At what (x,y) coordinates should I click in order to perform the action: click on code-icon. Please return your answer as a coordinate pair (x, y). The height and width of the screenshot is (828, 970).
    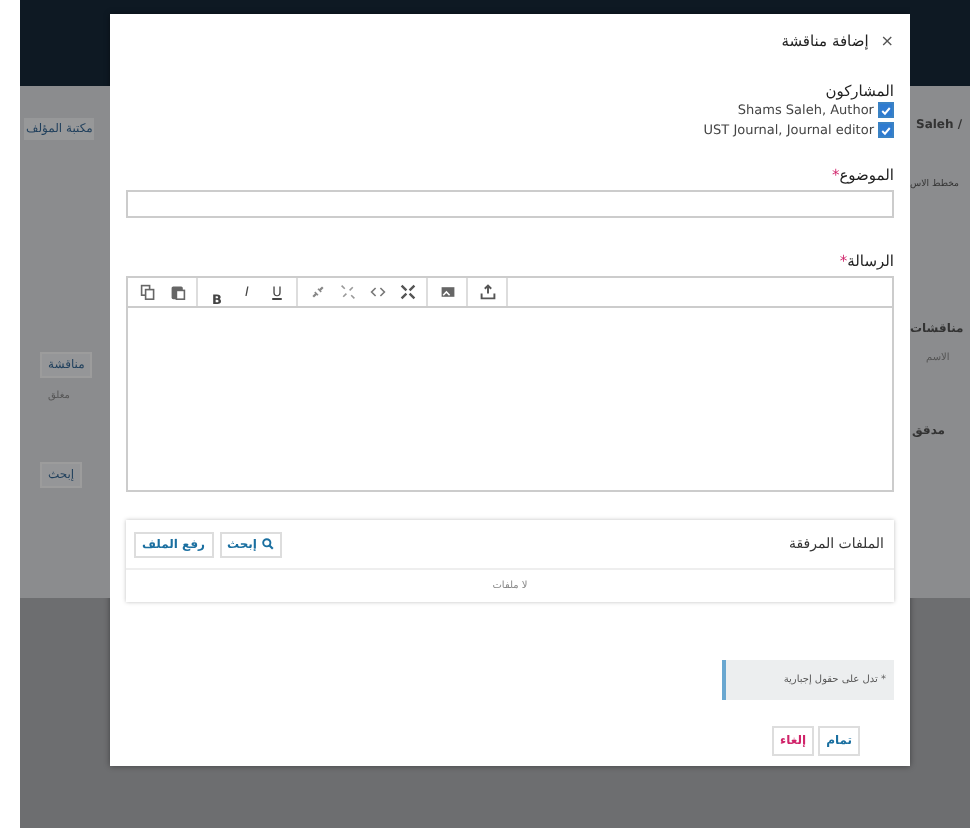
    Looking at the image, I should click on (377, 292).